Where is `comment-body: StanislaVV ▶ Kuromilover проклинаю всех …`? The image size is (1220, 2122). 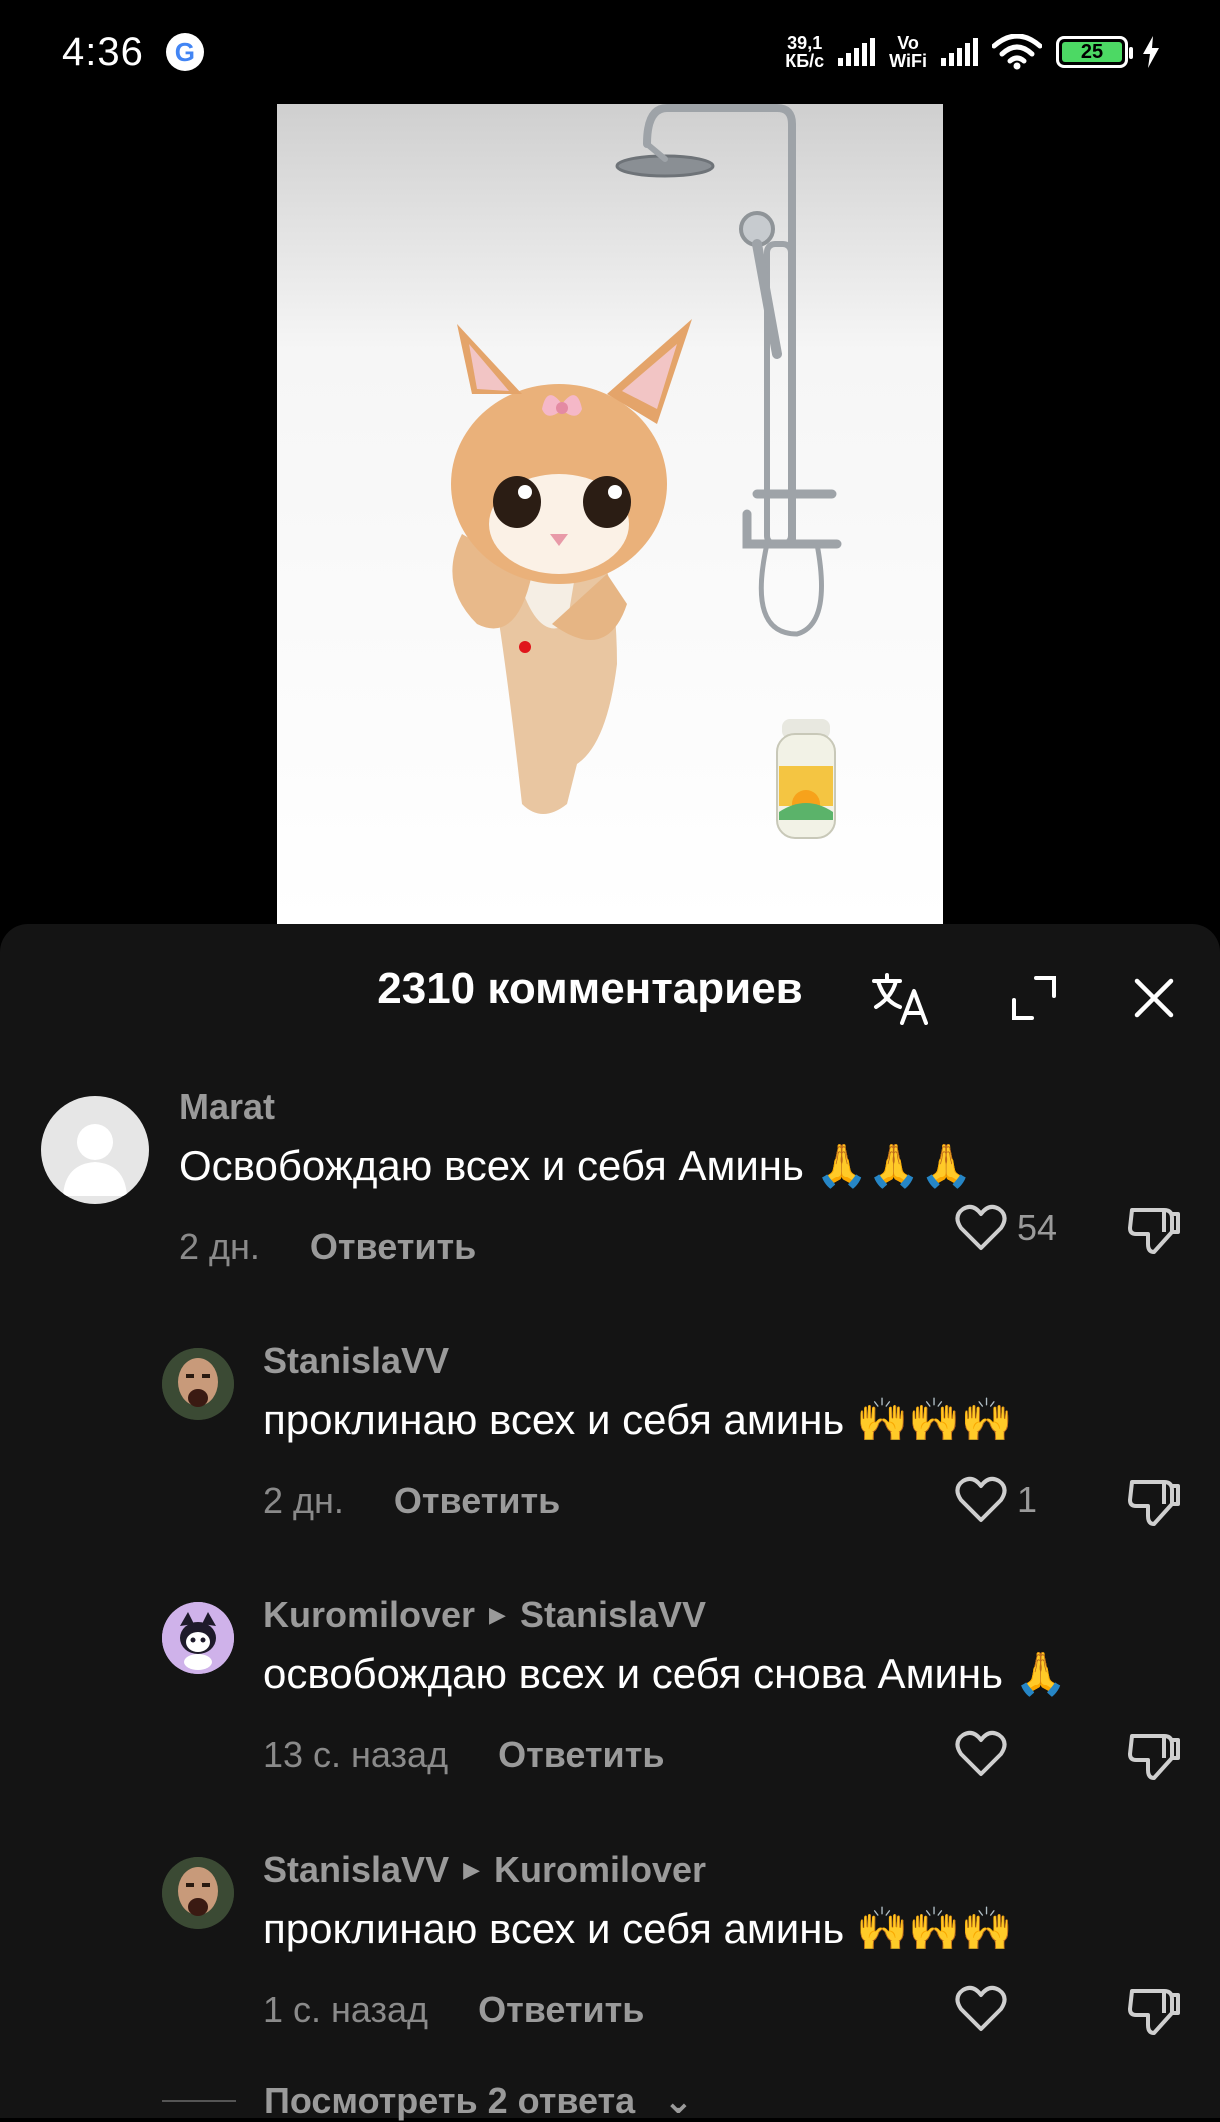
comment-body: StanislaVV ▶ Kuromilover проклинаю всех … is located at coordinates (638, 1901).